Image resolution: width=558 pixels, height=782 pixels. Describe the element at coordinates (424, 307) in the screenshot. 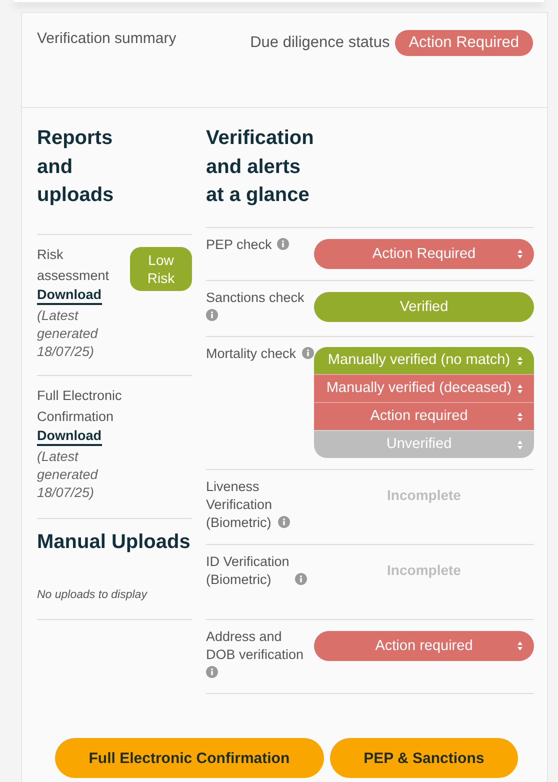

I see `status-badge: Verified` at that location.